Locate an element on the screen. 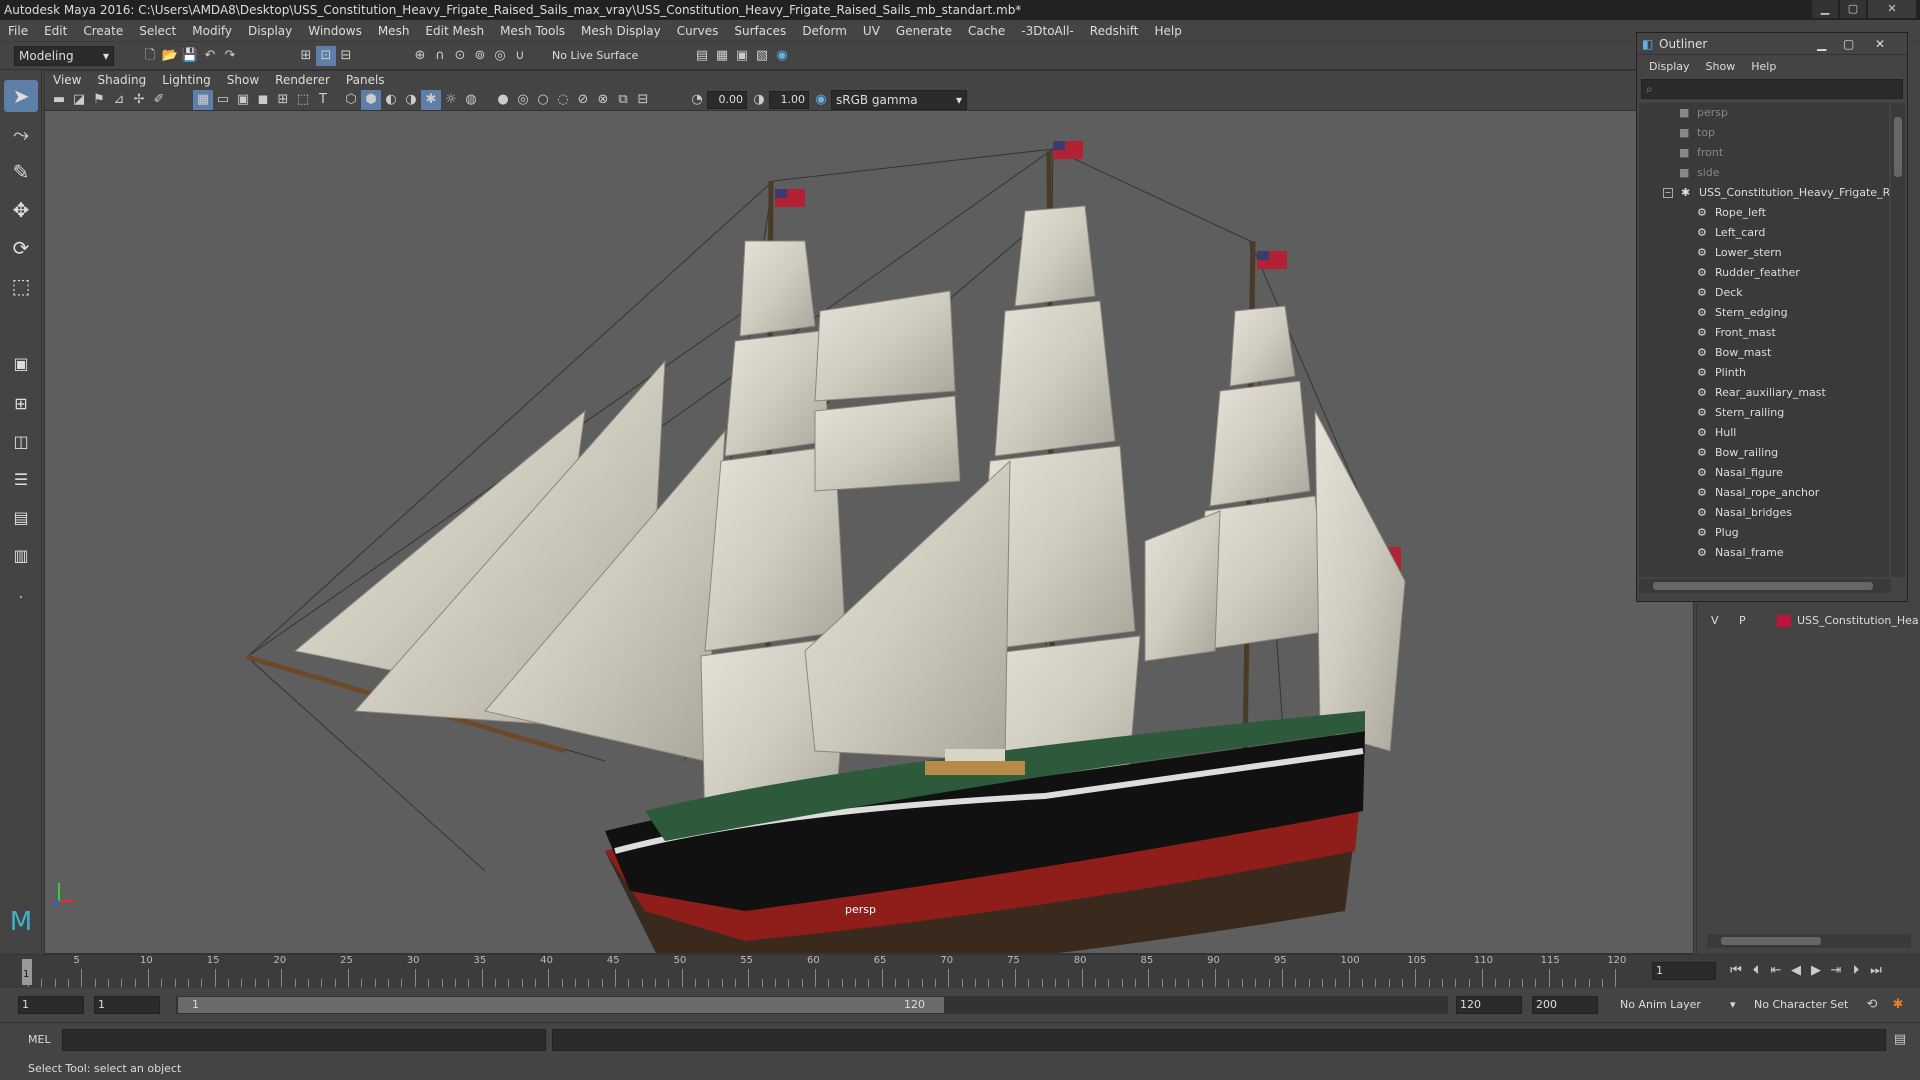  backface-icon: ⊟ is located at coordinates (643, 100).